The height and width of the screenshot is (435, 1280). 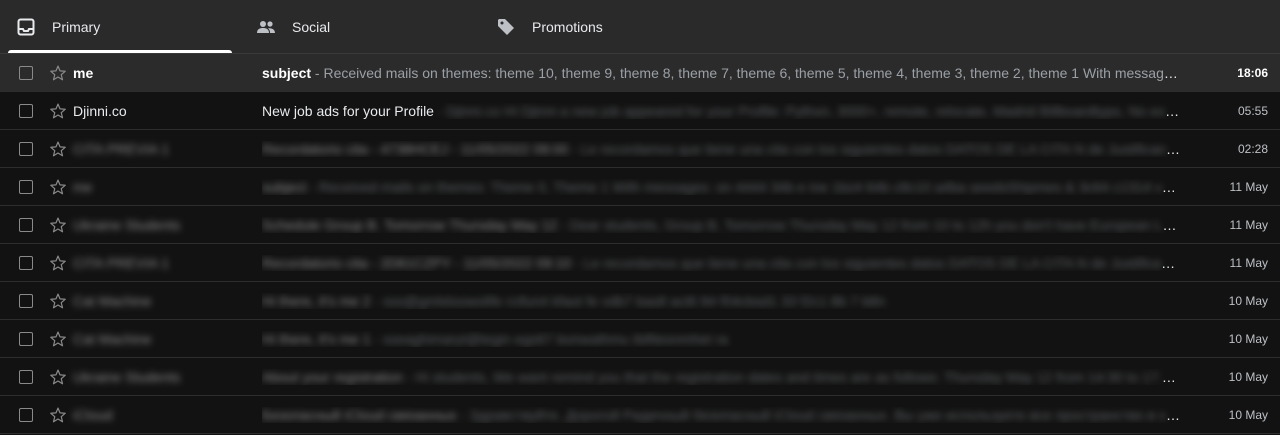 What do you see at coordinates (93, 414) in the screenshot?
I see `sender-name: iCloud` at bounding box center [93, 414].